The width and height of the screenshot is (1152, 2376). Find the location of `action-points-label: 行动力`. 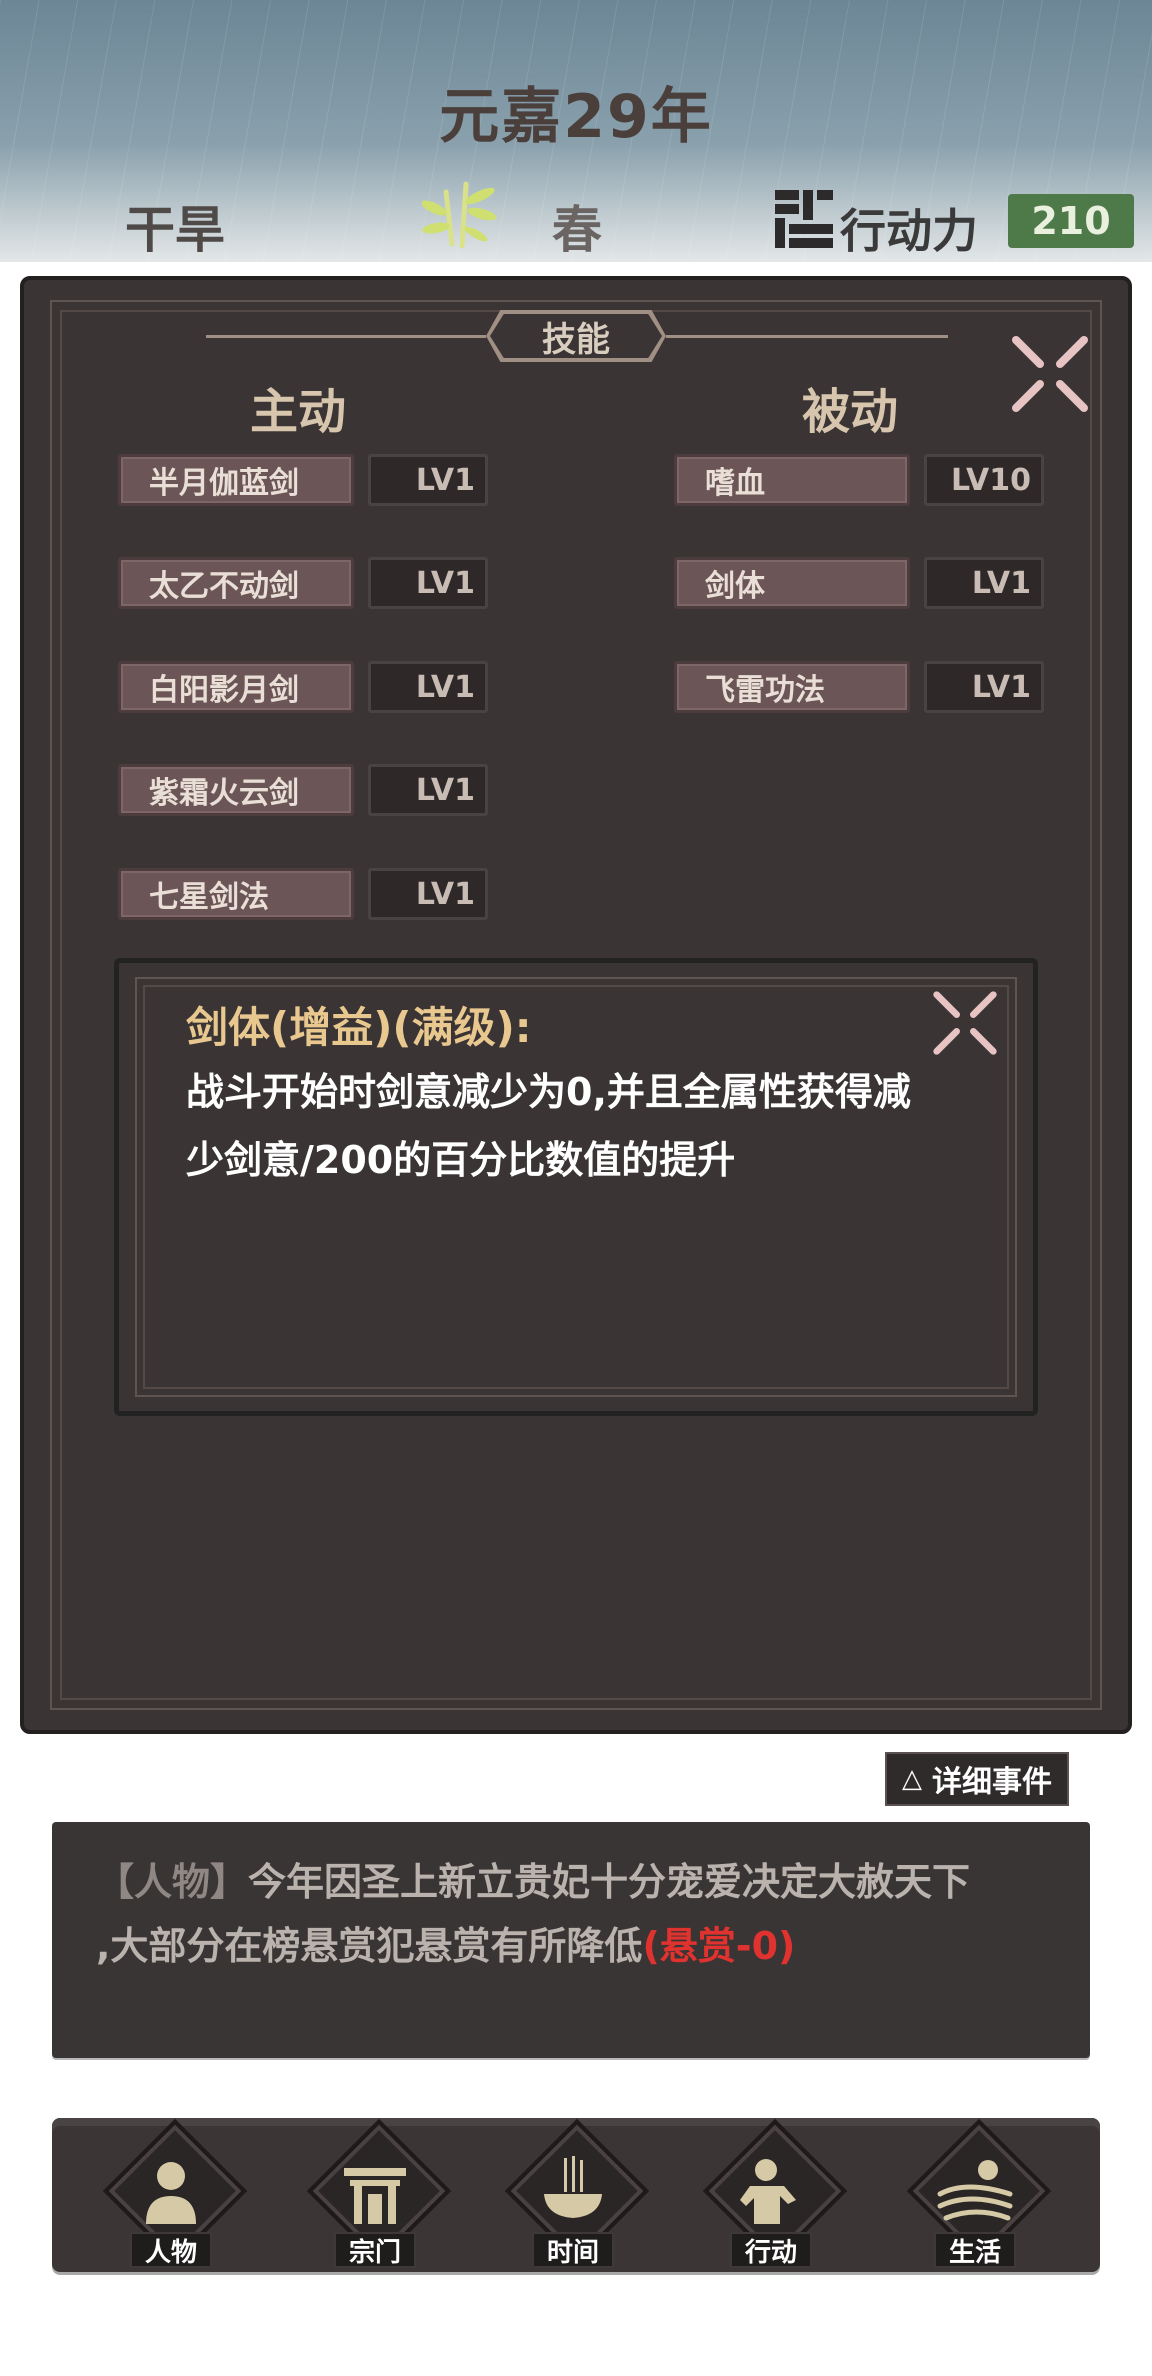

action-points-label: 行动力 is located at coordinates (909, 231).